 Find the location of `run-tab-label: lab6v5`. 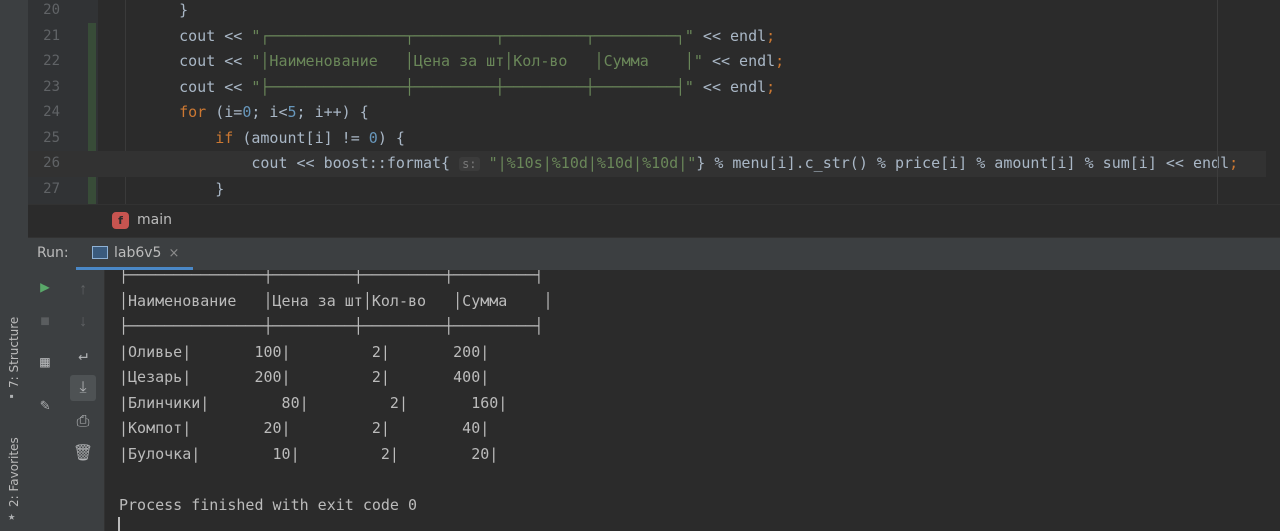

run-tab-label: lab6v5 is located at coordinates (138, 253).